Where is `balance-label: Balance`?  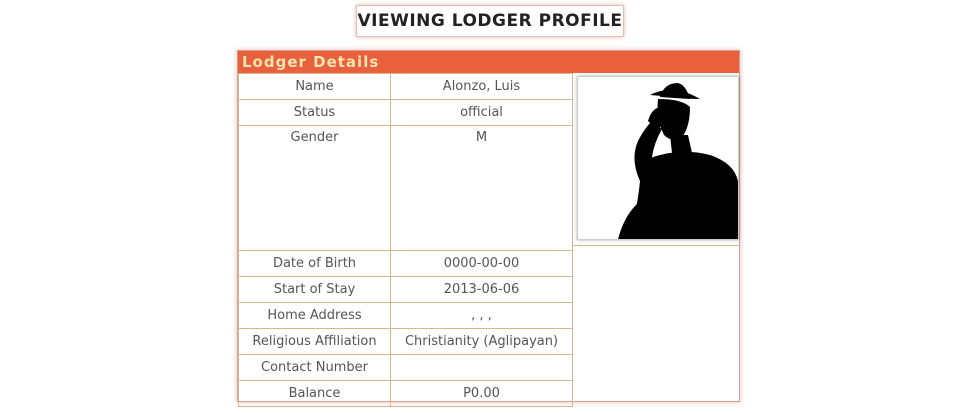
balance-label: Balance is located at coordinates (314, 393).